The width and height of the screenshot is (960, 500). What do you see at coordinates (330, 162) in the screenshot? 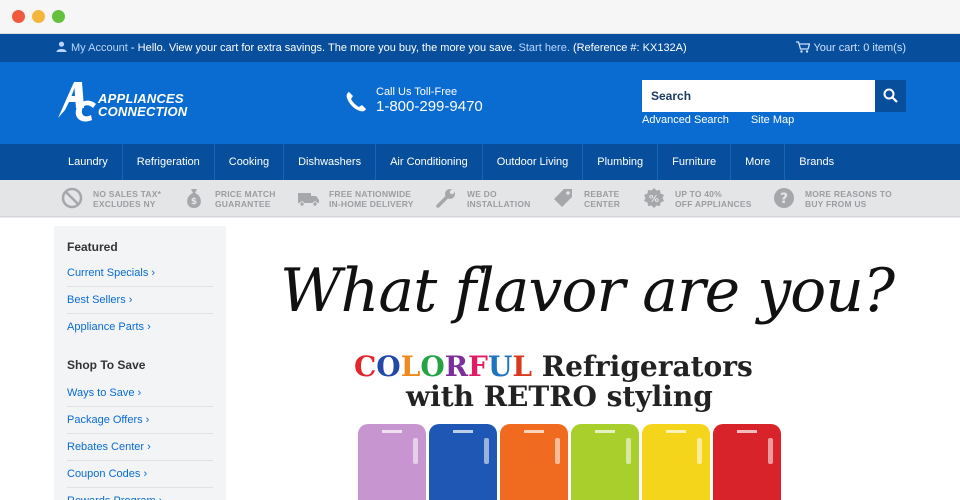
I see `nav-dishwashers: Dishwashers` at bounding box center [330, 162].